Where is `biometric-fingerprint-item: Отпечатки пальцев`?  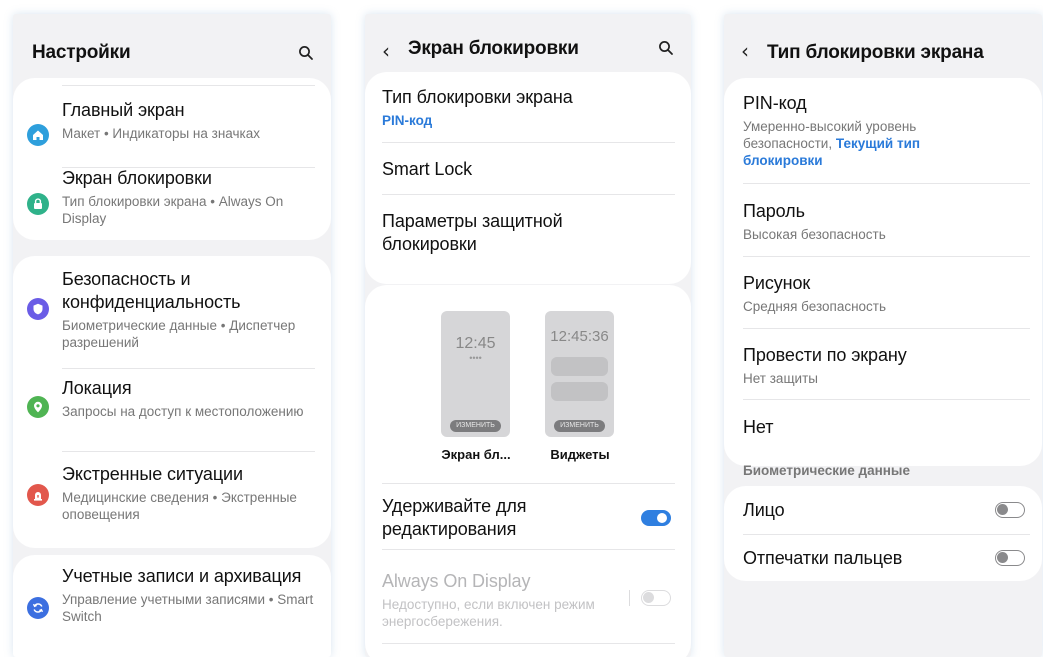 biometric-fingerprint-item: Отпечатки пальцев is located at coordinates (853, 558).